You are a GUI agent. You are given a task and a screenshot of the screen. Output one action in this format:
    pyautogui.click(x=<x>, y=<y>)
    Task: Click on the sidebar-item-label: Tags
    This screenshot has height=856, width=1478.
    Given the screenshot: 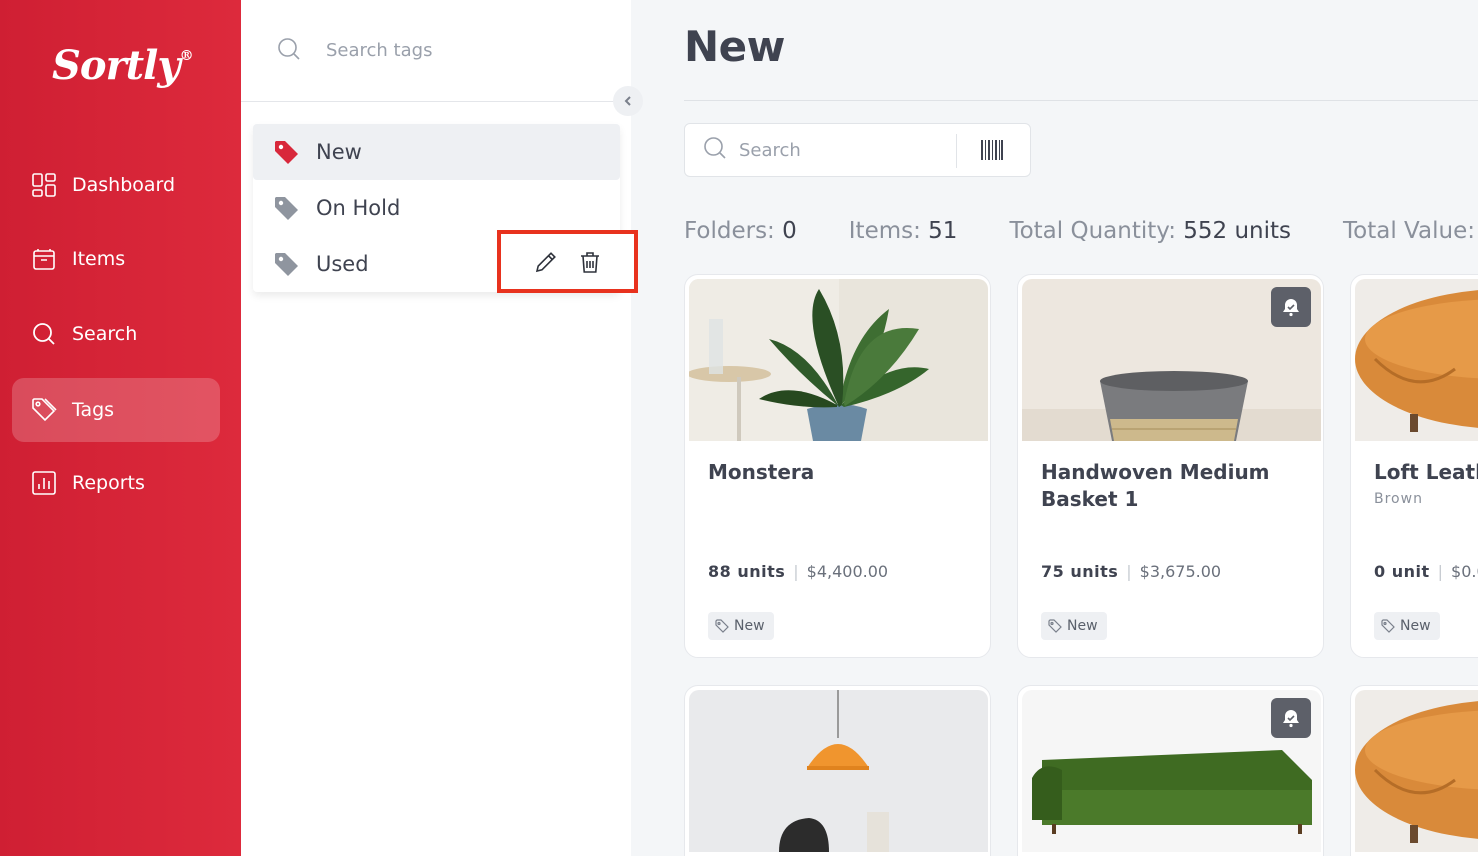 What is the action you would take?
    pyautogui.click(x=93, y=410)
    